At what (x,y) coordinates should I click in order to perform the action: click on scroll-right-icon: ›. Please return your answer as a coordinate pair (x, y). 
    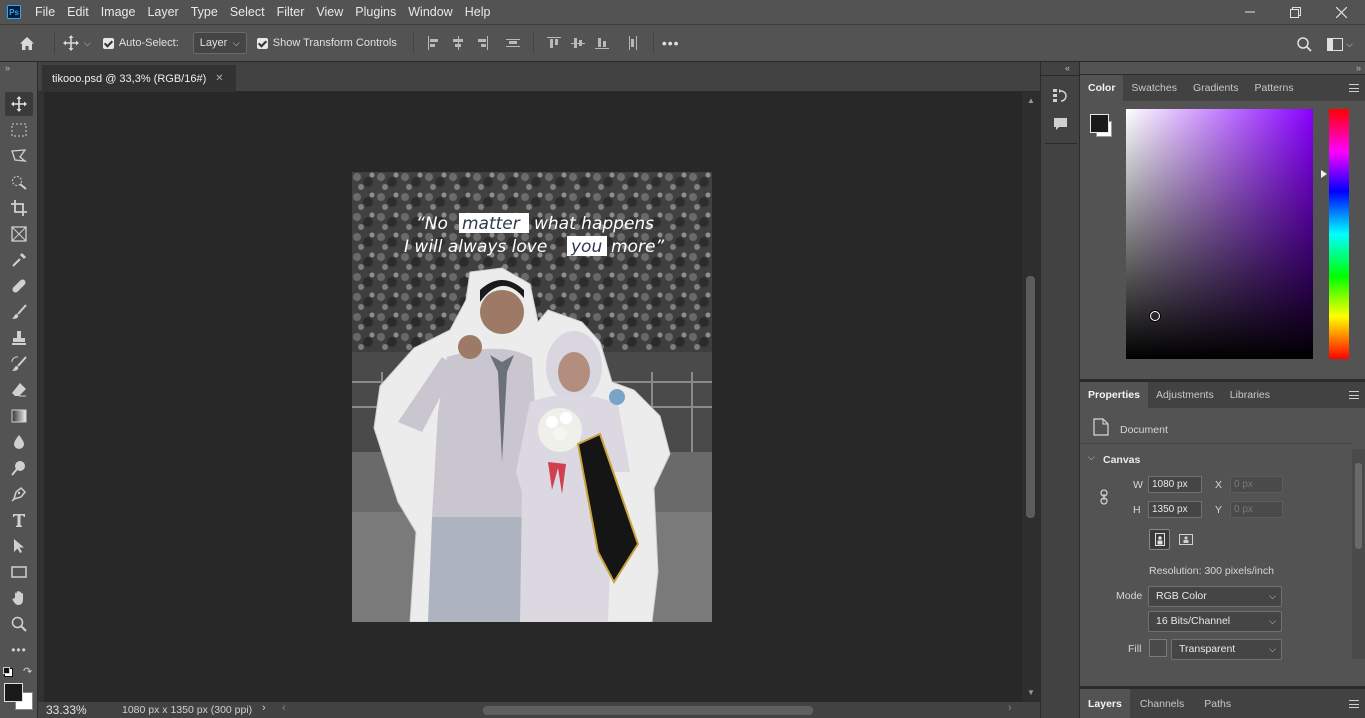
    Looking at the image, I should click on (1010, 708).